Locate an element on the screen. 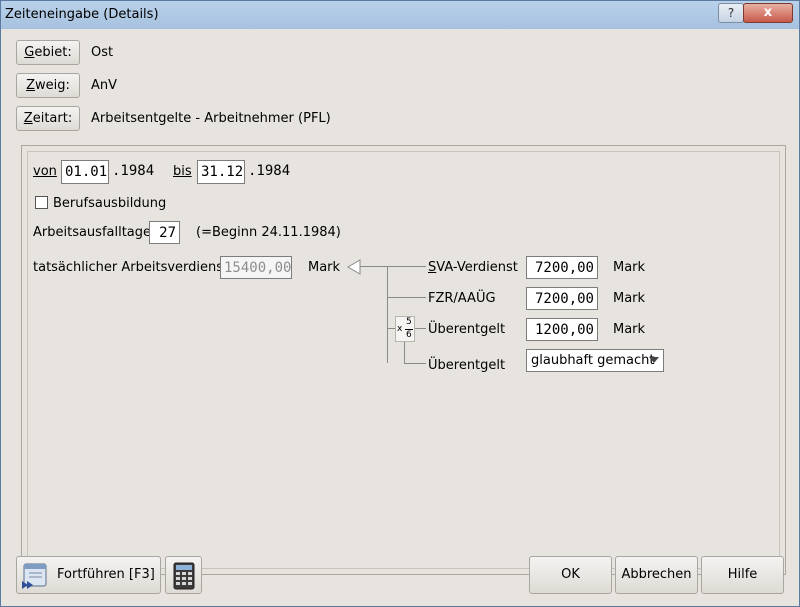  sva-label: SVA-Verdienst is located at coordinates (473, 267).